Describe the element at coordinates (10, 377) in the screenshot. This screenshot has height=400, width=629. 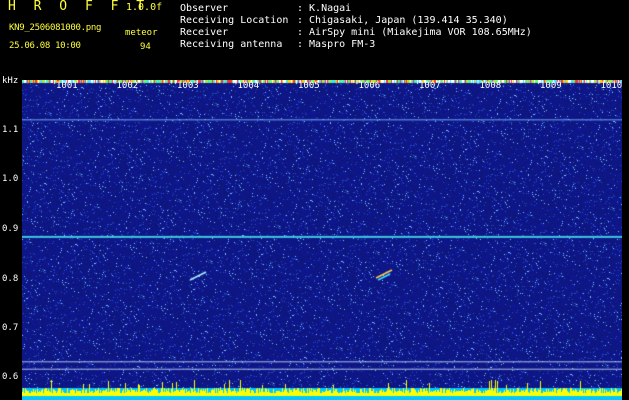
I see `y-tick-label: 0.6` at that location.